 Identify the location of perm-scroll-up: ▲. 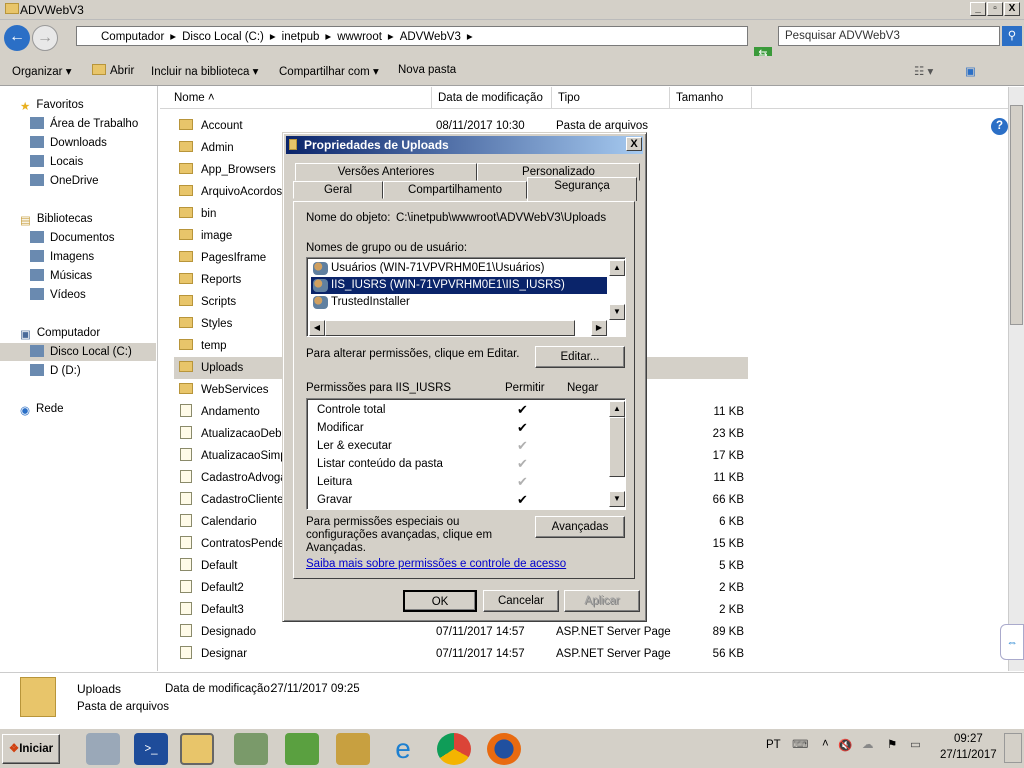
(617, 409).